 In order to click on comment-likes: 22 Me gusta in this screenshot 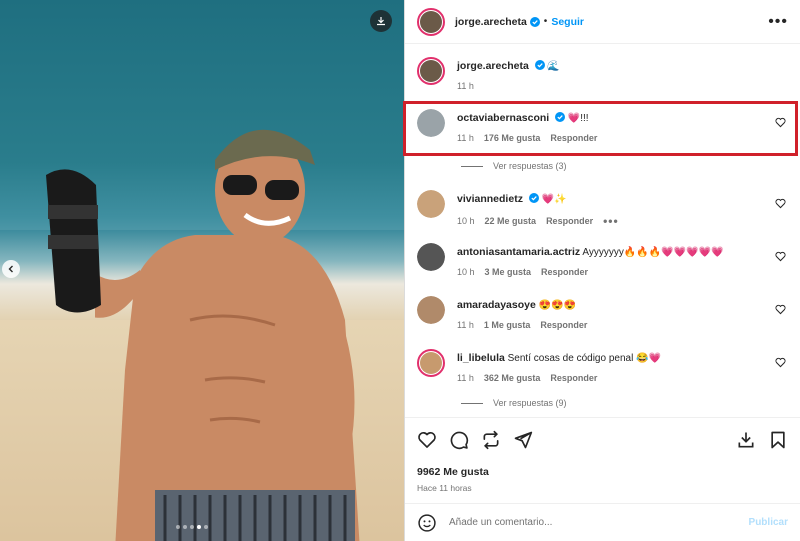, I will do `click(511, 221)`.